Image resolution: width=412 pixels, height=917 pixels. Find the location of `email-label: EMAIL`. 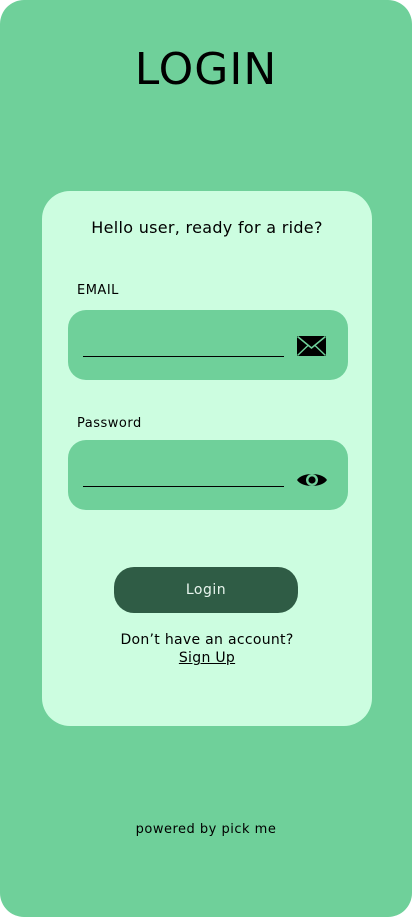

email-label: EMAIL is located at coordinates (98, 290).